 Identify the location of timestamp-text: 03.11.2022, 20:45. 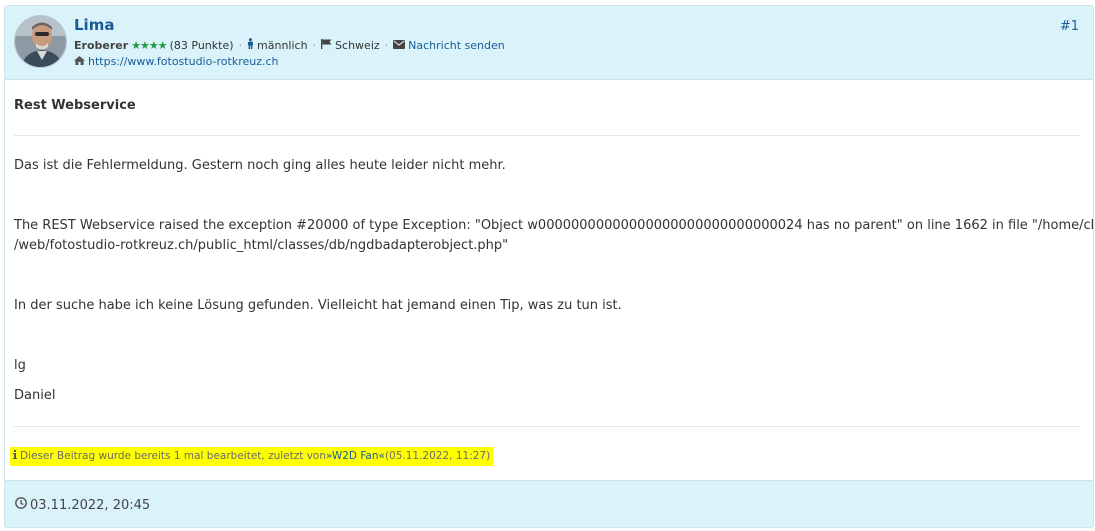
(90, 505).